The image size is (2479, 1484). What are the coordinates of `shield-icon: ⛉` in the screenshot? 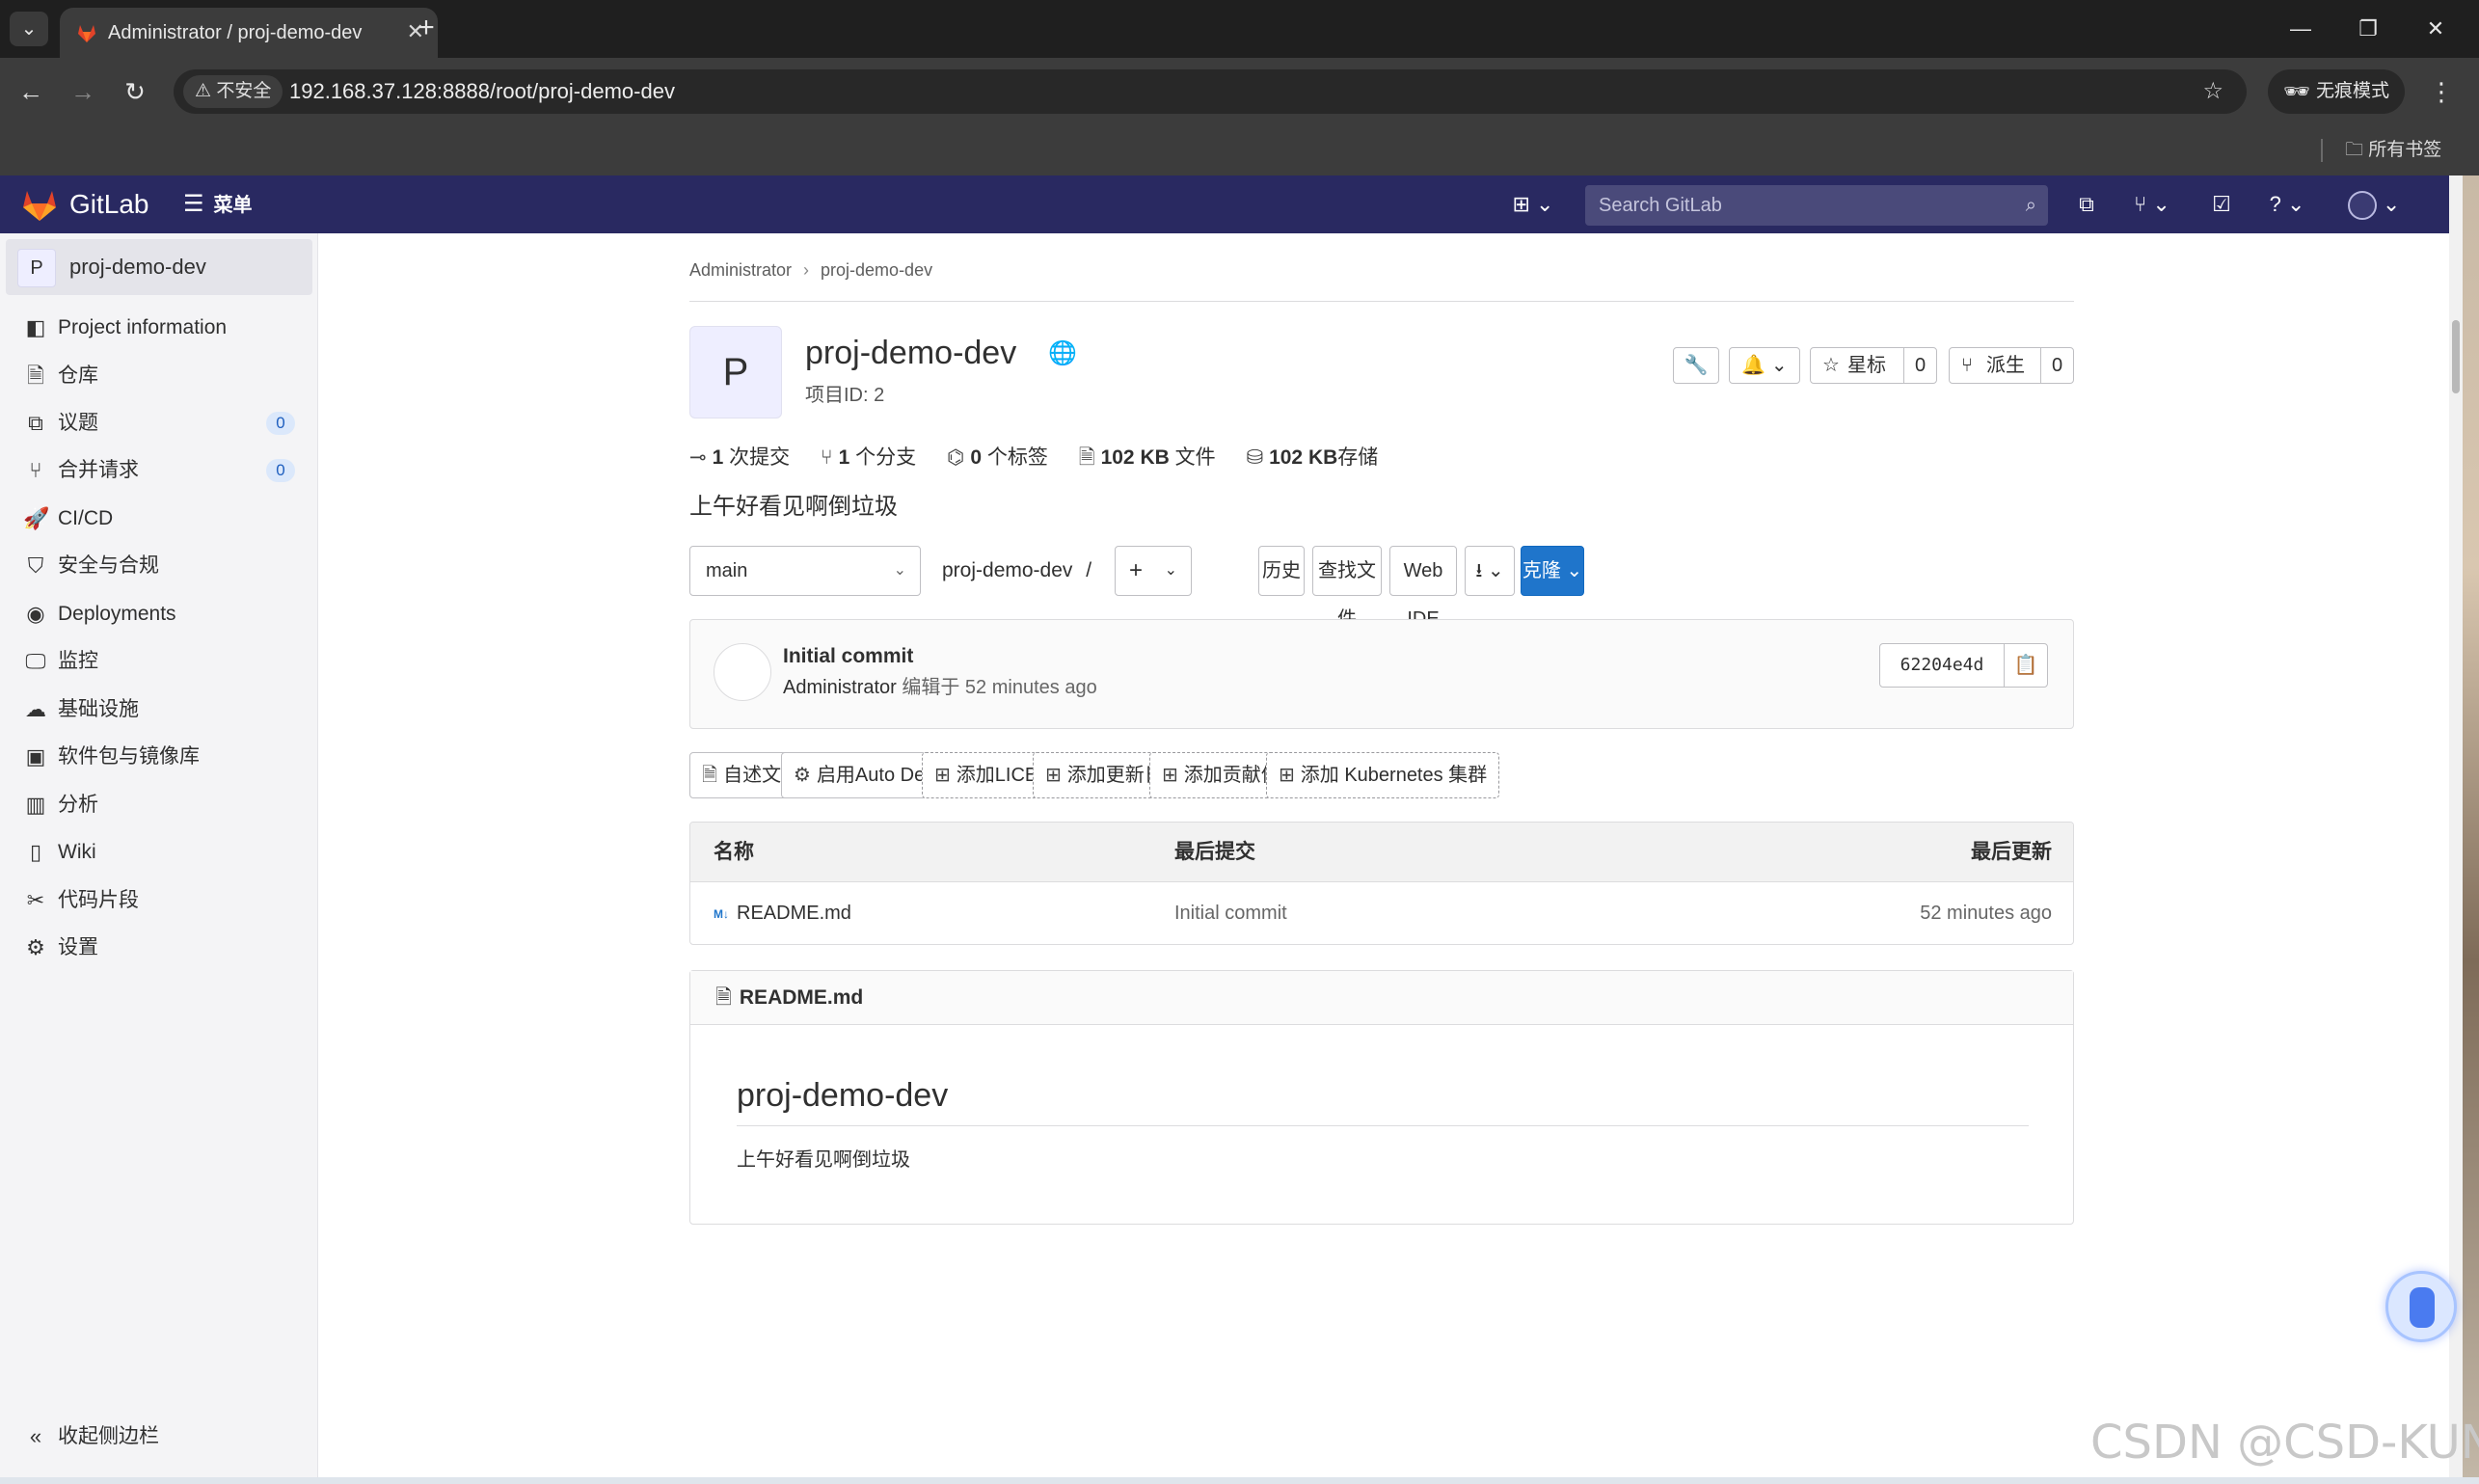 It's located at (35, 565).